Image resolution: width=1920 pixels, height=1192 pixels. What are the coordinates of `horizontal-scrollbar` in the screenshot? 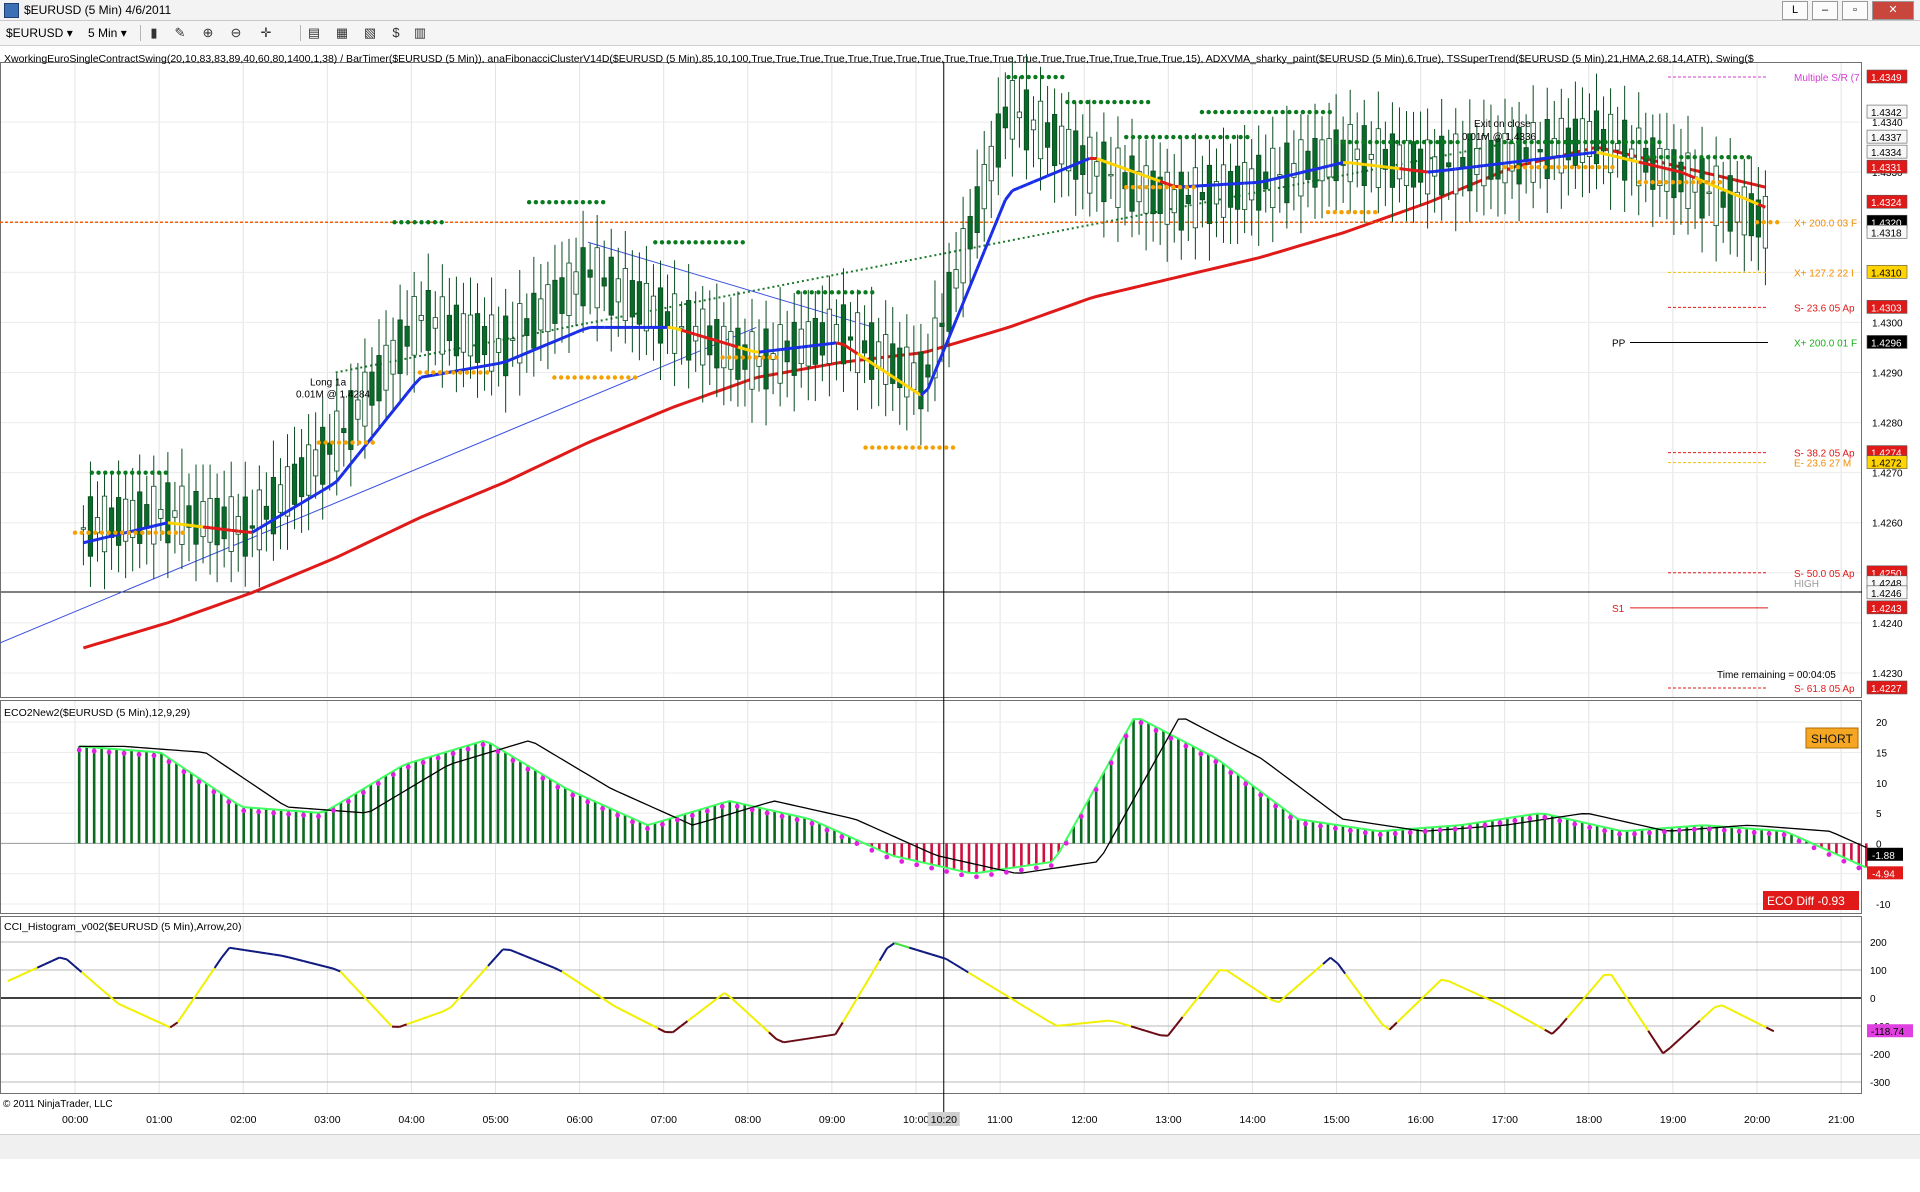 It's located at (960, 1146).